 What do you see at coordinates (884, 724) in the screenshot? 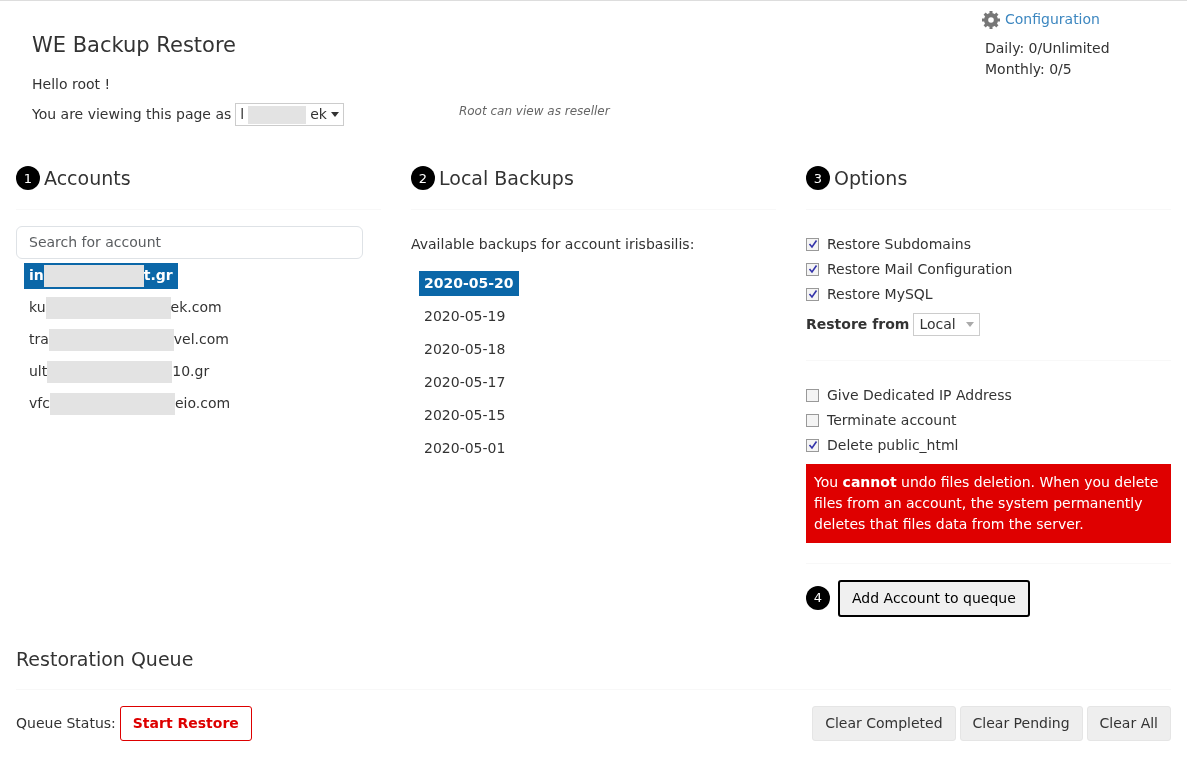
I see `queue-button: Clear Completed` at bounding box center [884, 724].